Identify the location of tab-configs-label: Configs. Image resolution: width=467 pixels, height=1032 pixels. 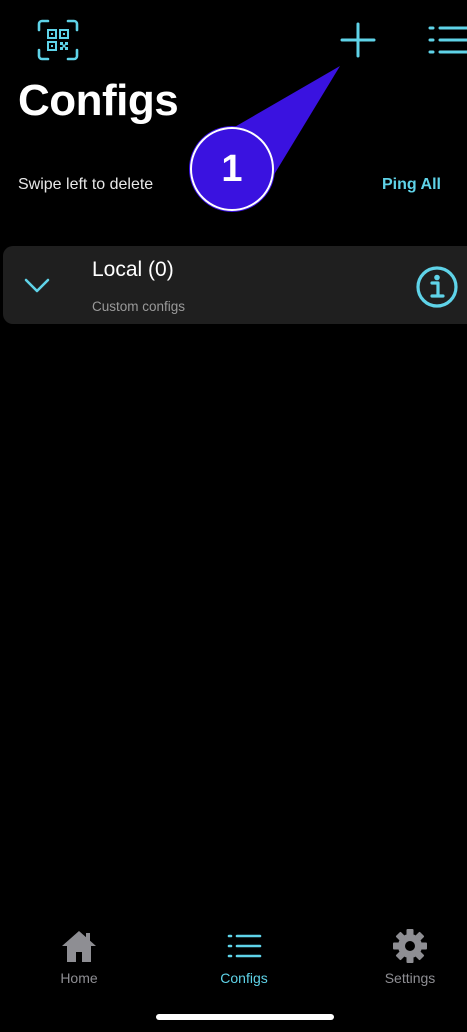
(244, 978).